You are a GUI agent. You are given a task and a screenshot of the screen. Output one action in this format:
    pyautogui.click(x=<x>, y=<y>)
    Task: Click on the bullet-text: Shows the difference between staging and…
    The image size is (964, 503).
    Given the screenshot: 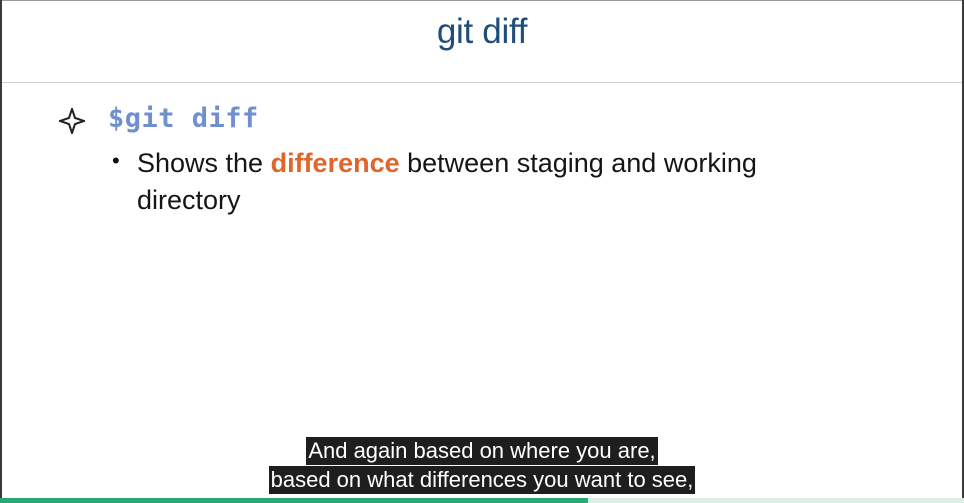 What is the action you would take?
    pyautogui.click(x=497, y=182)
    